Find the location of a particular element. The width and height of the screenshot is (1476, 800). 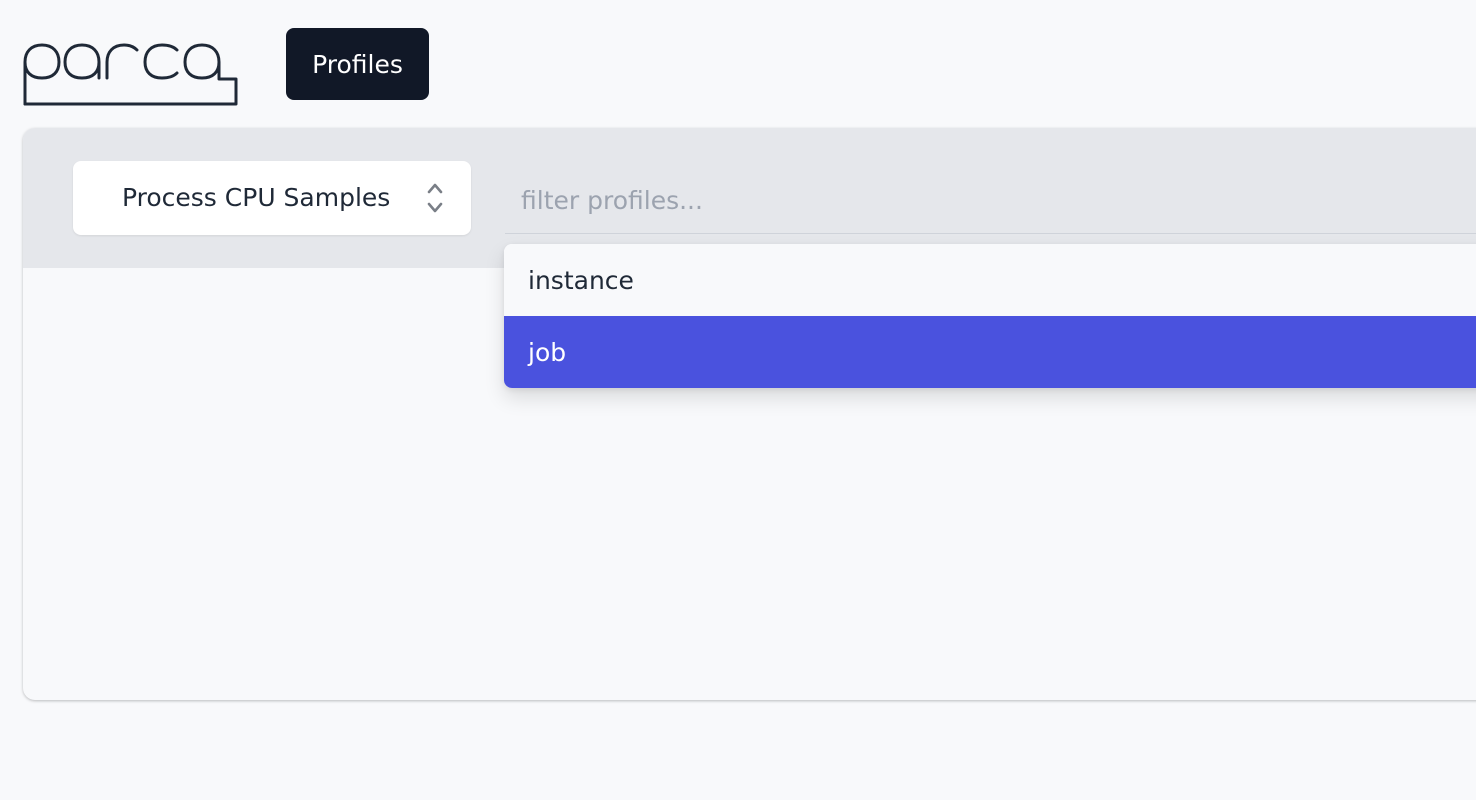

profile-type-select: Process CPU Samples is located at coordinates (272, 198).